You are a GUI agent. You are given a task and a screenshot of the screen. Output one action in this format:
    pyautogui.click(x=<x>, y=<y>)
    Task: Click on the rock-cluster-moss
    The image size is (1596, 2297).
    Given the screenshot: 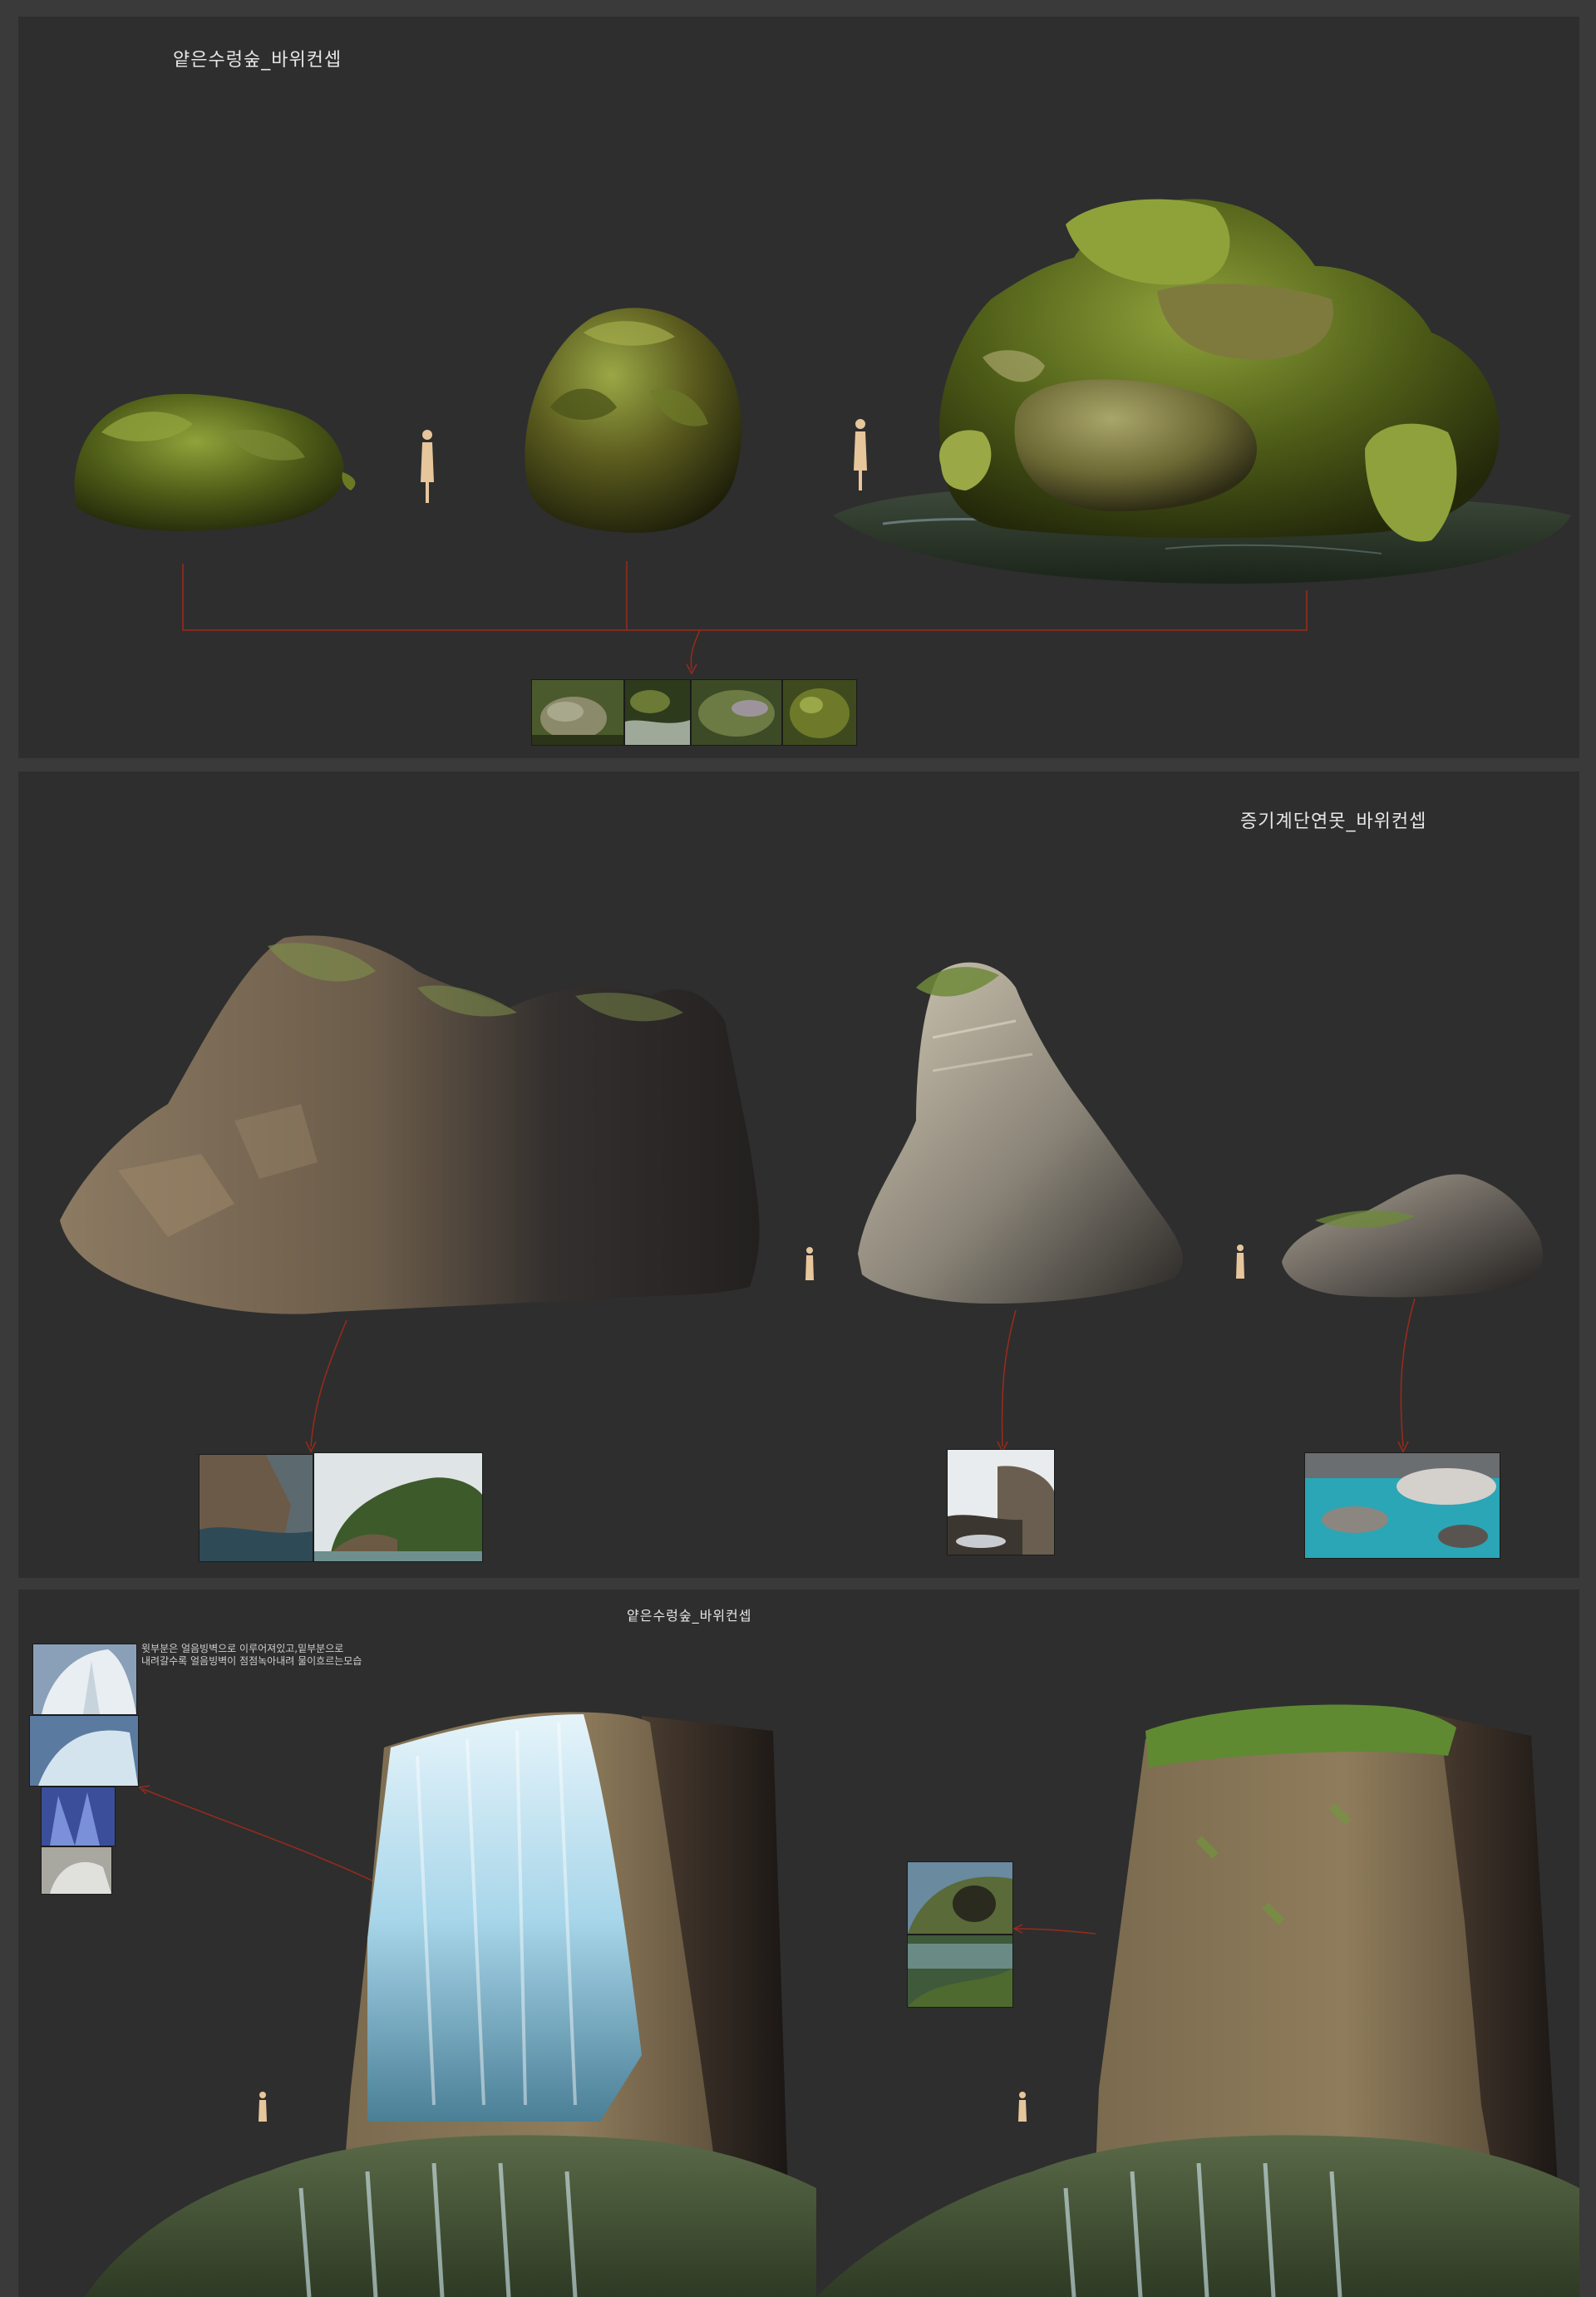 What is the action you would take?
    pyautogui.click(x=1202, y=391)
    